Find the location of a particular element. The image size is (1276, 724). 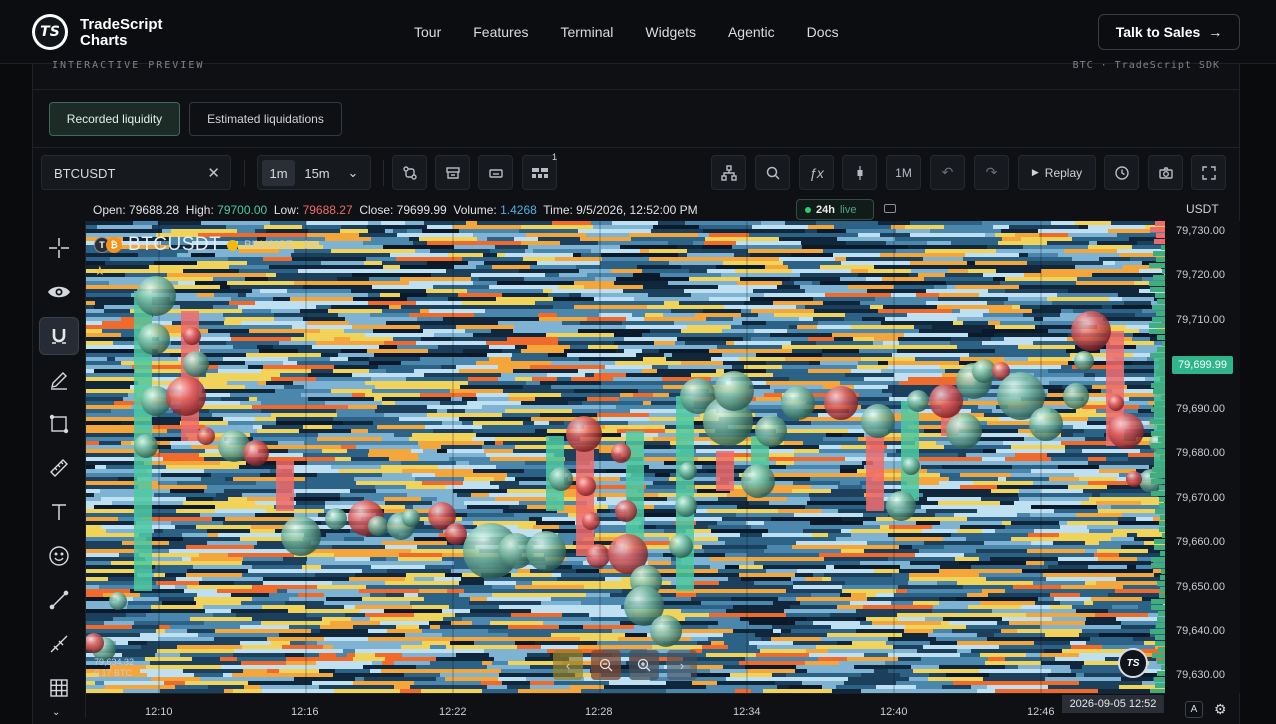

text-icon is located at coordinates (59, 512).